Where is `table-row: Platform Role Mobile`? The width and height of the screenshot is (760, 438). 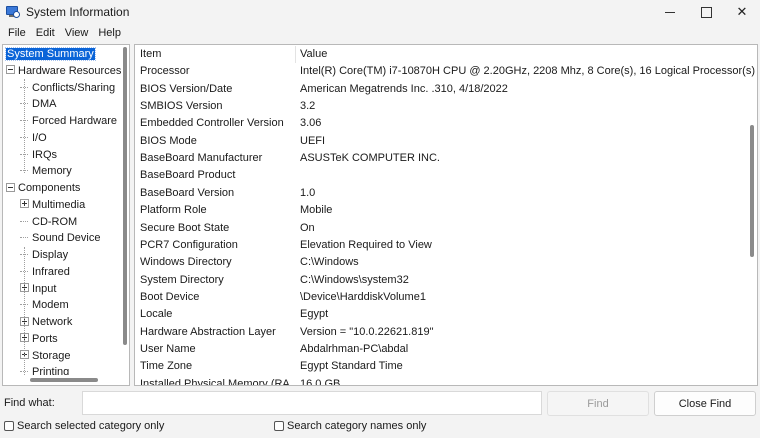
table-row: Platform Role Mobile is located at coordinates (440, 210).